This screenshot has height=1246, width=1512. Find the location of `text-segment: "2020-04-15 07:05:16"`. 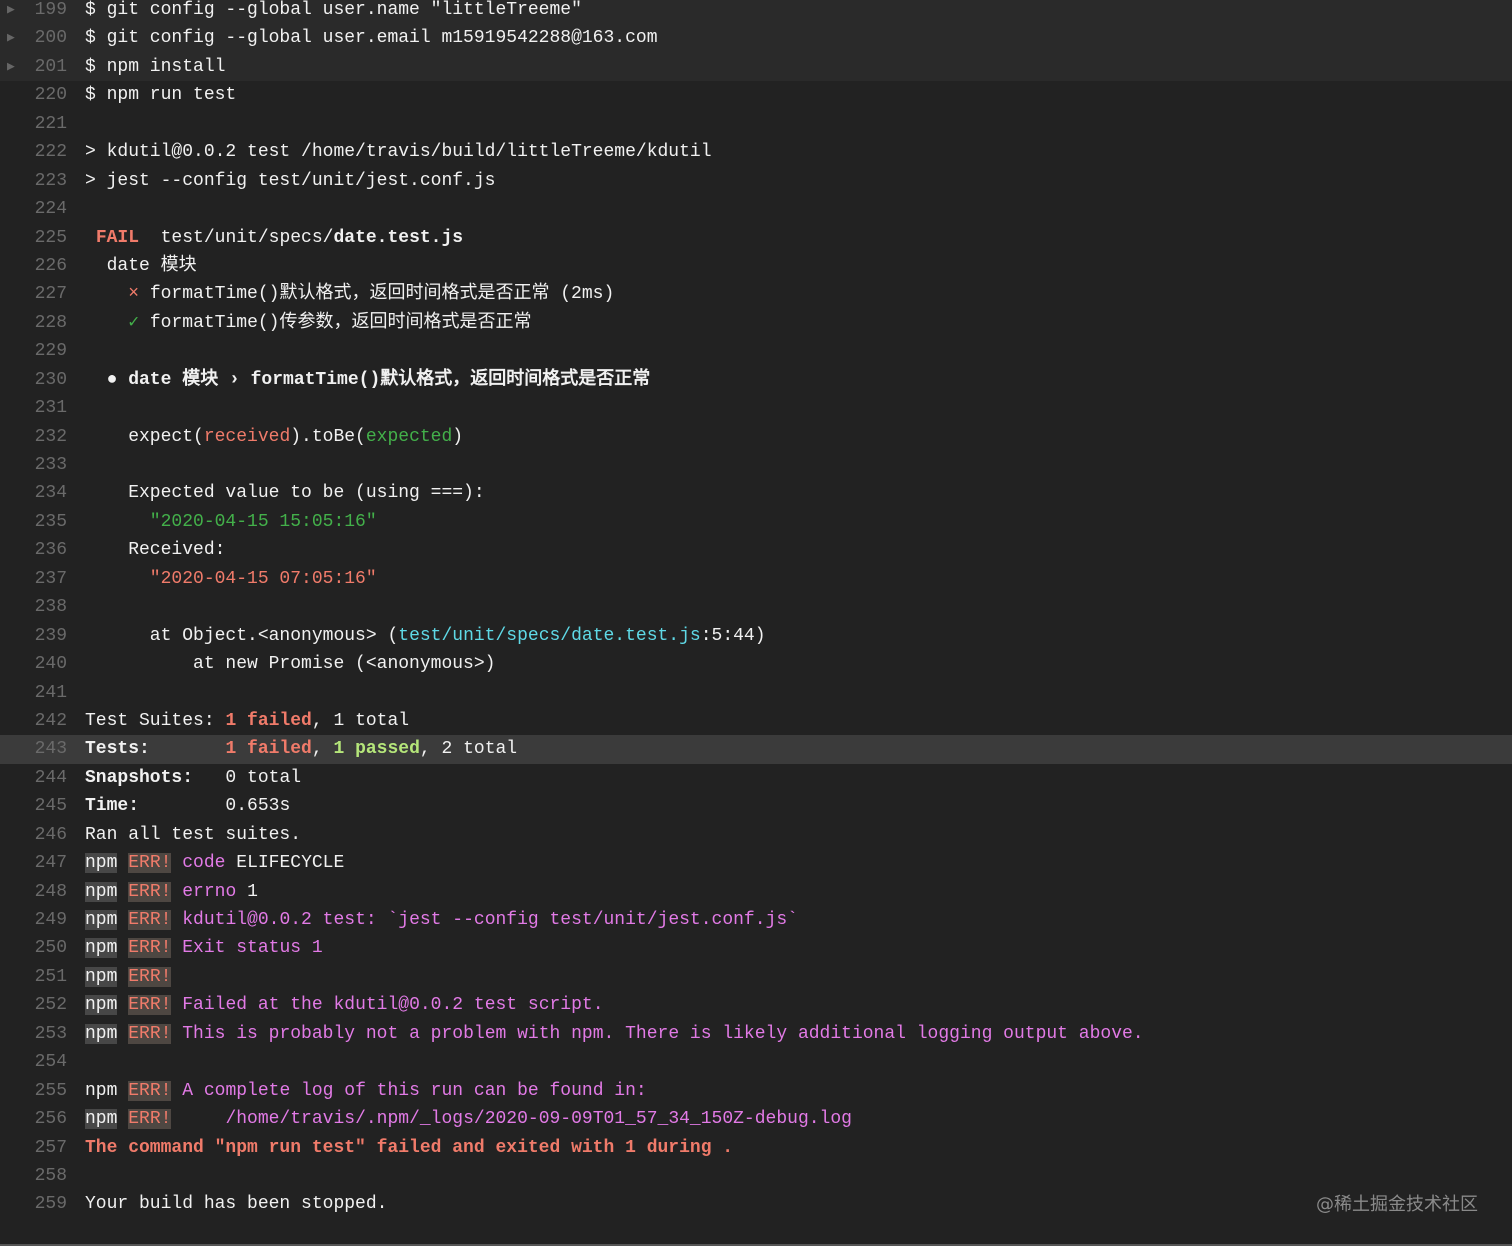

text-segment: "2020-04-15 07:05:16" is located at coordinates (231, 578).